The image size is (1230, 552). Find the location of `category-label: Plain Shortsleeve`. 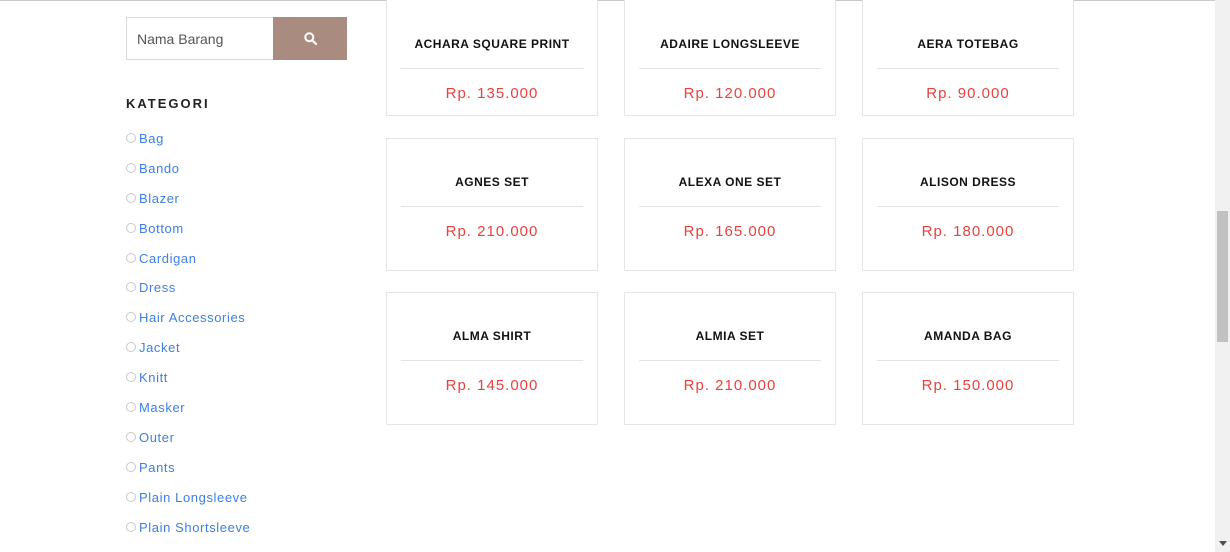

category-label: Plain Shortsleeve is located at coordinates (194, 527).